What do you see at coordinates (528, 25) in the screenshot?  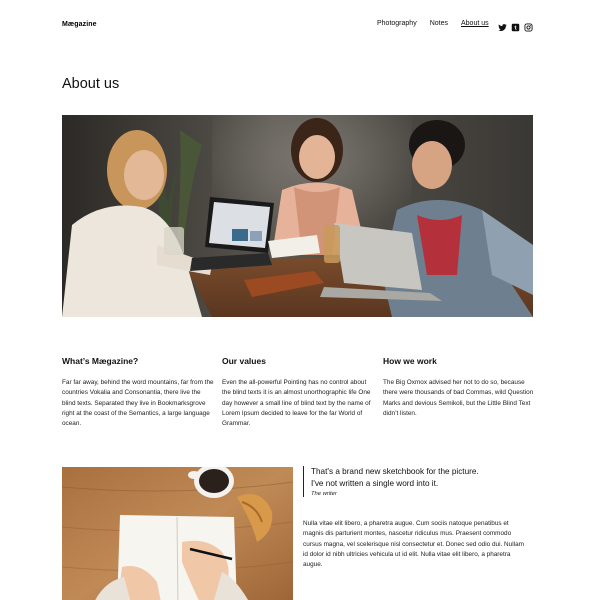 I see `instagram-icon` at bounding box center [528, 25].